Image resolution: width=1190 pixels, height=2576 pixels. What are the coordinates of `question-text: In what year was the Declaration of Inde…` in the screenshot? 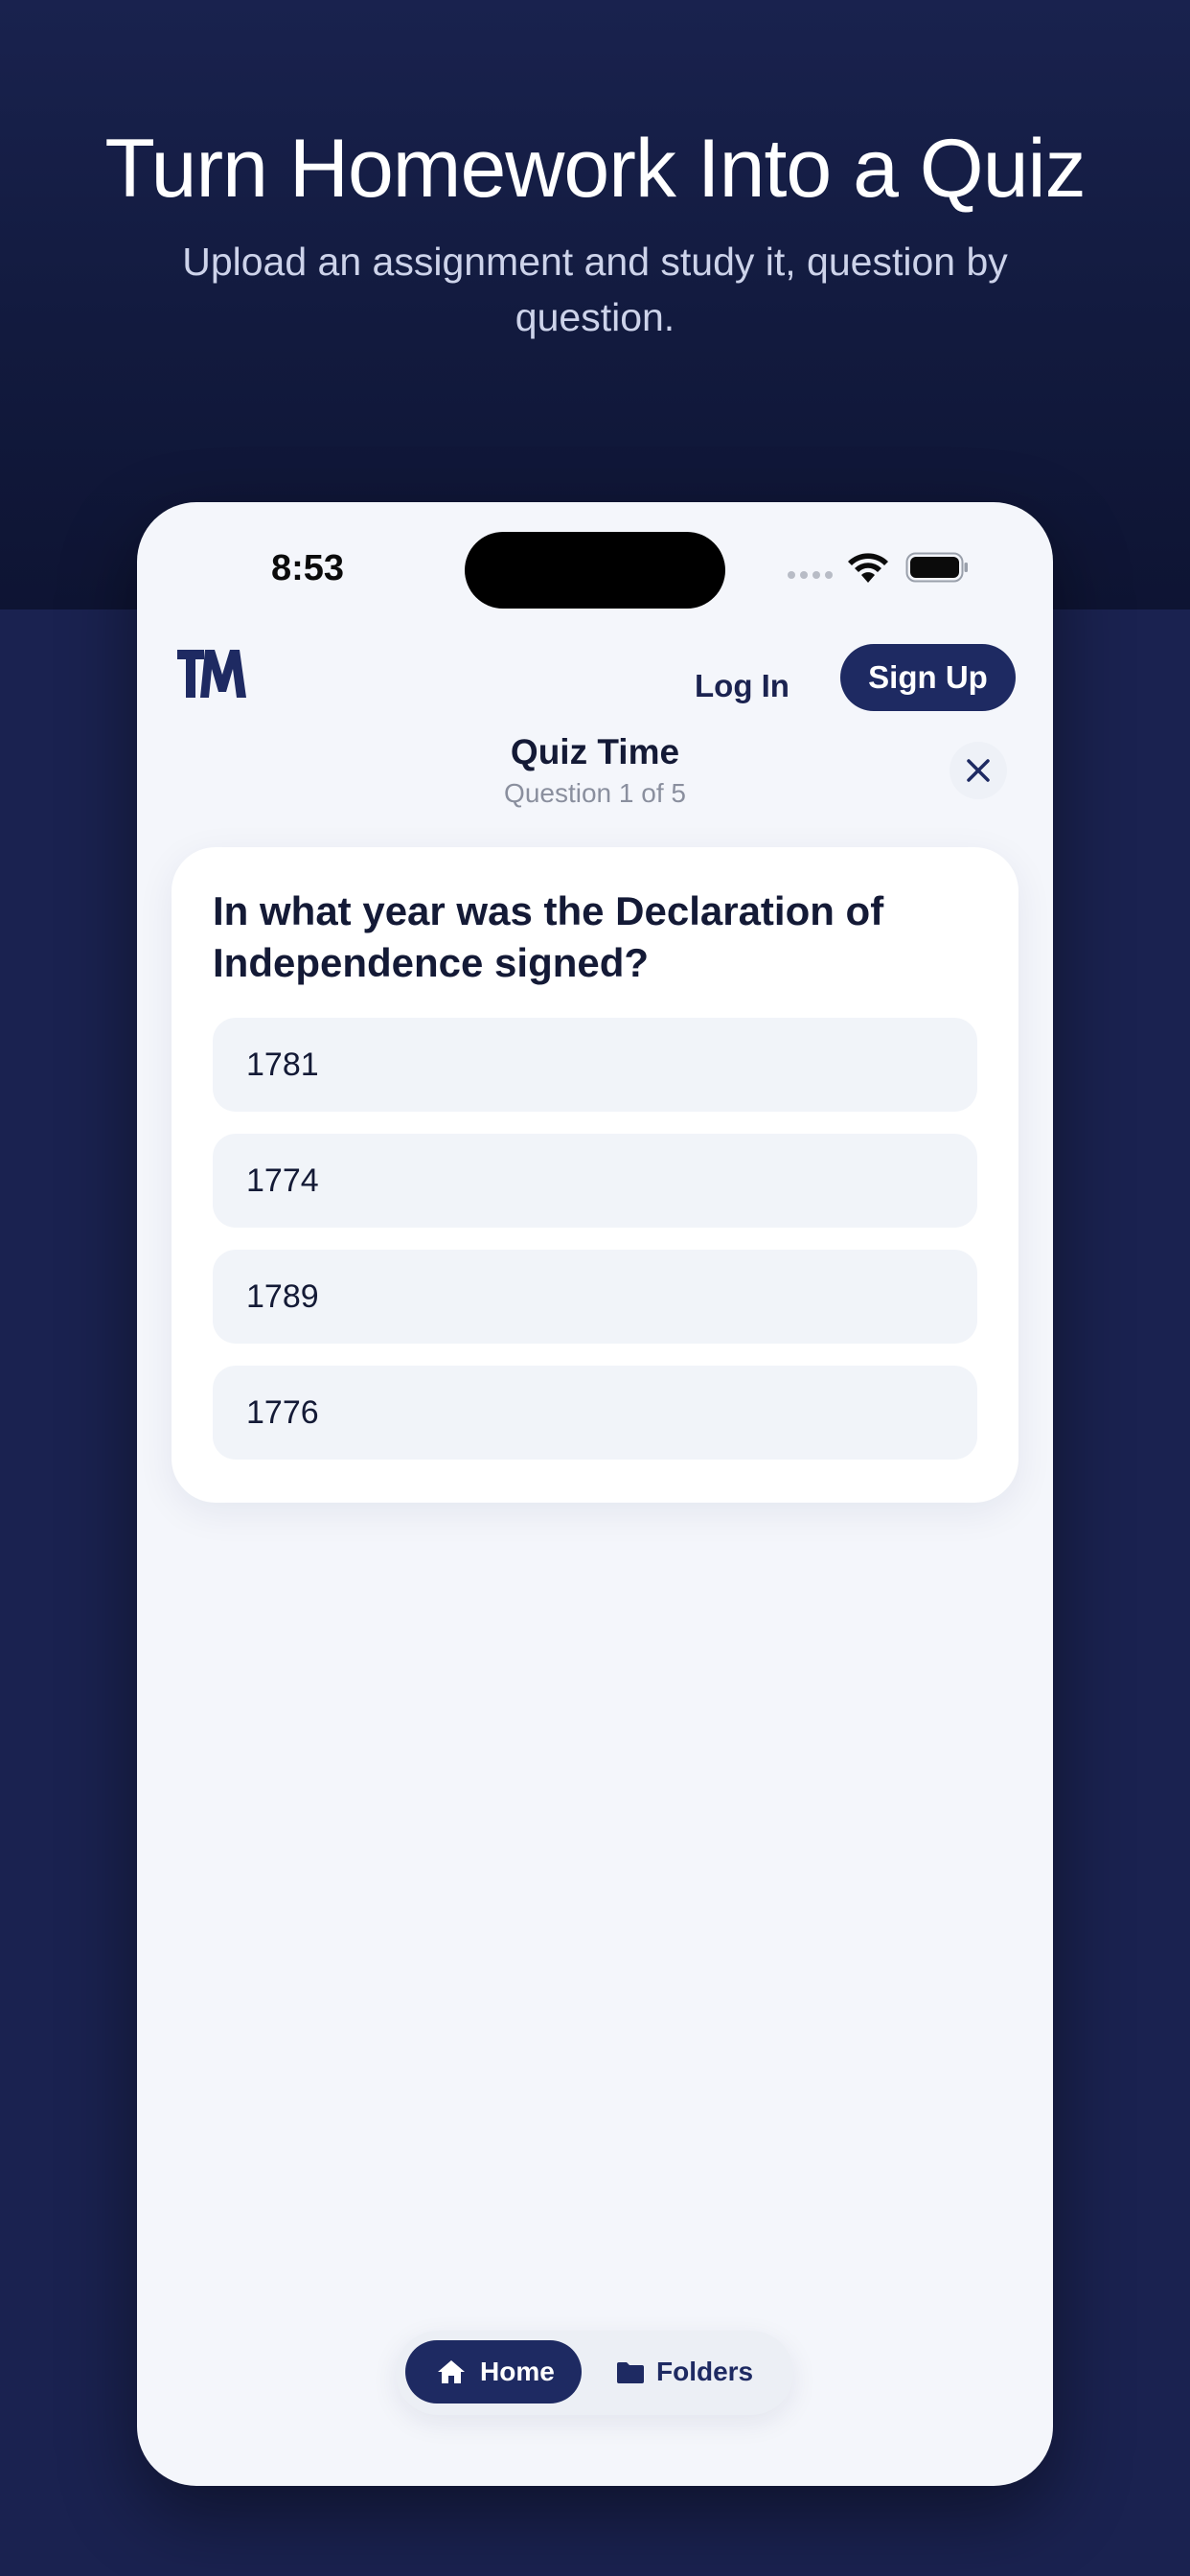 It's located at (548, 936).